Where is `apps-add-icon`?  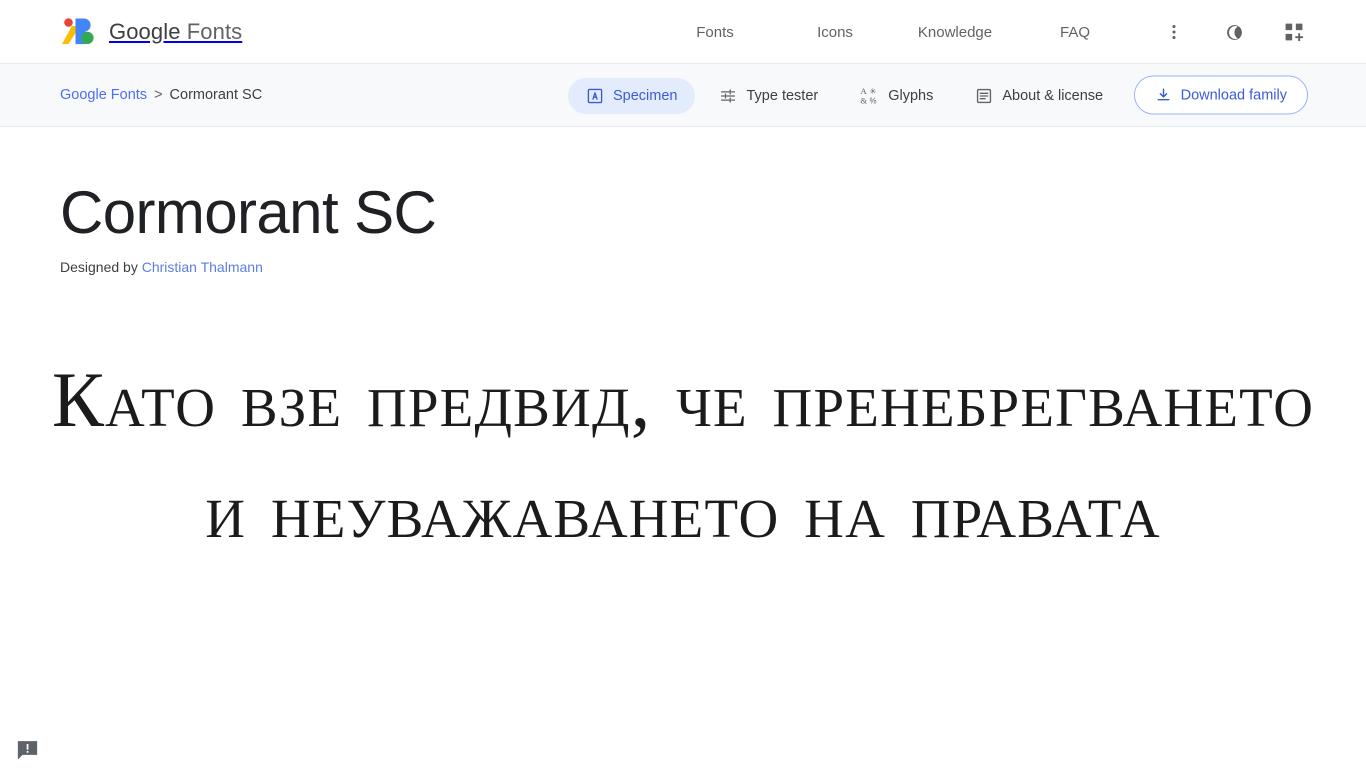
apps-add-icon is located at coordinates (1294, 32).